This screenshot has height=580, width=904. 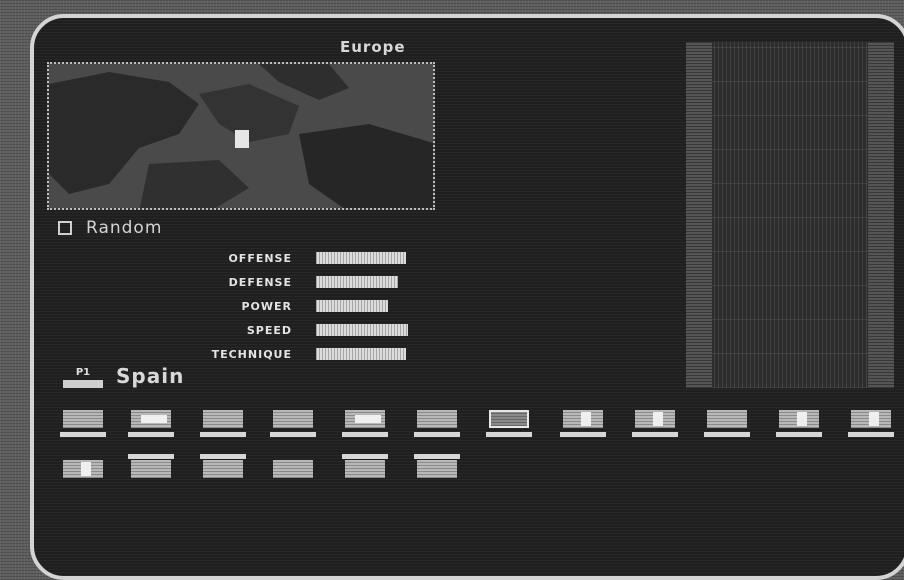 I want to click on roster-column-left, so click(x=699, y=215).